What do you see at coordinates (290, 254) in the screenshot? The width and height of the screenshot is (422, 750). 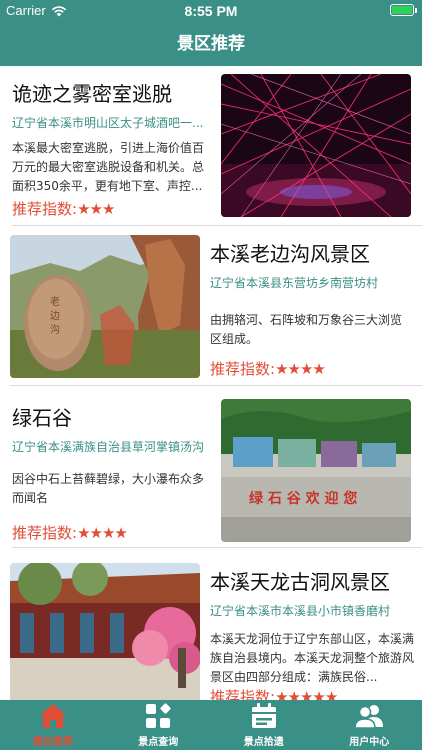 I see `spot-title: 本溪老边沟风景区` at bounding box center [290, 254].